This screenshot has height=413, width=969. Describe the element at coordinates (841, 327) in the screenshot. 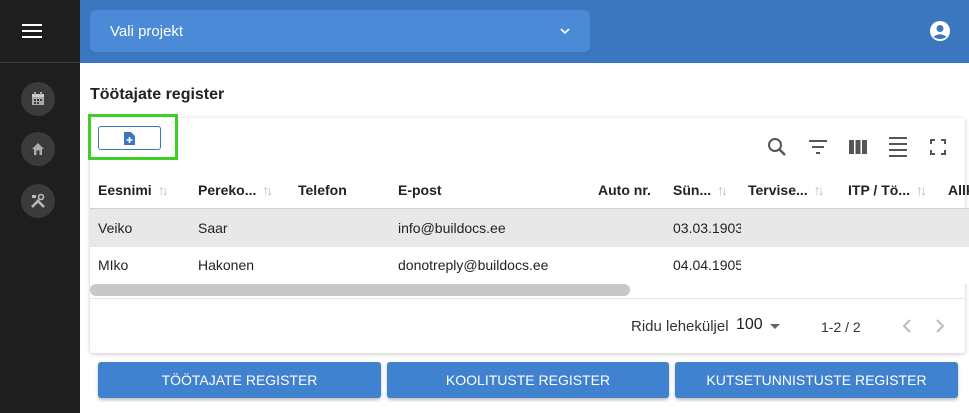

I see `pagination-range: 1-2 / 2` at that location.